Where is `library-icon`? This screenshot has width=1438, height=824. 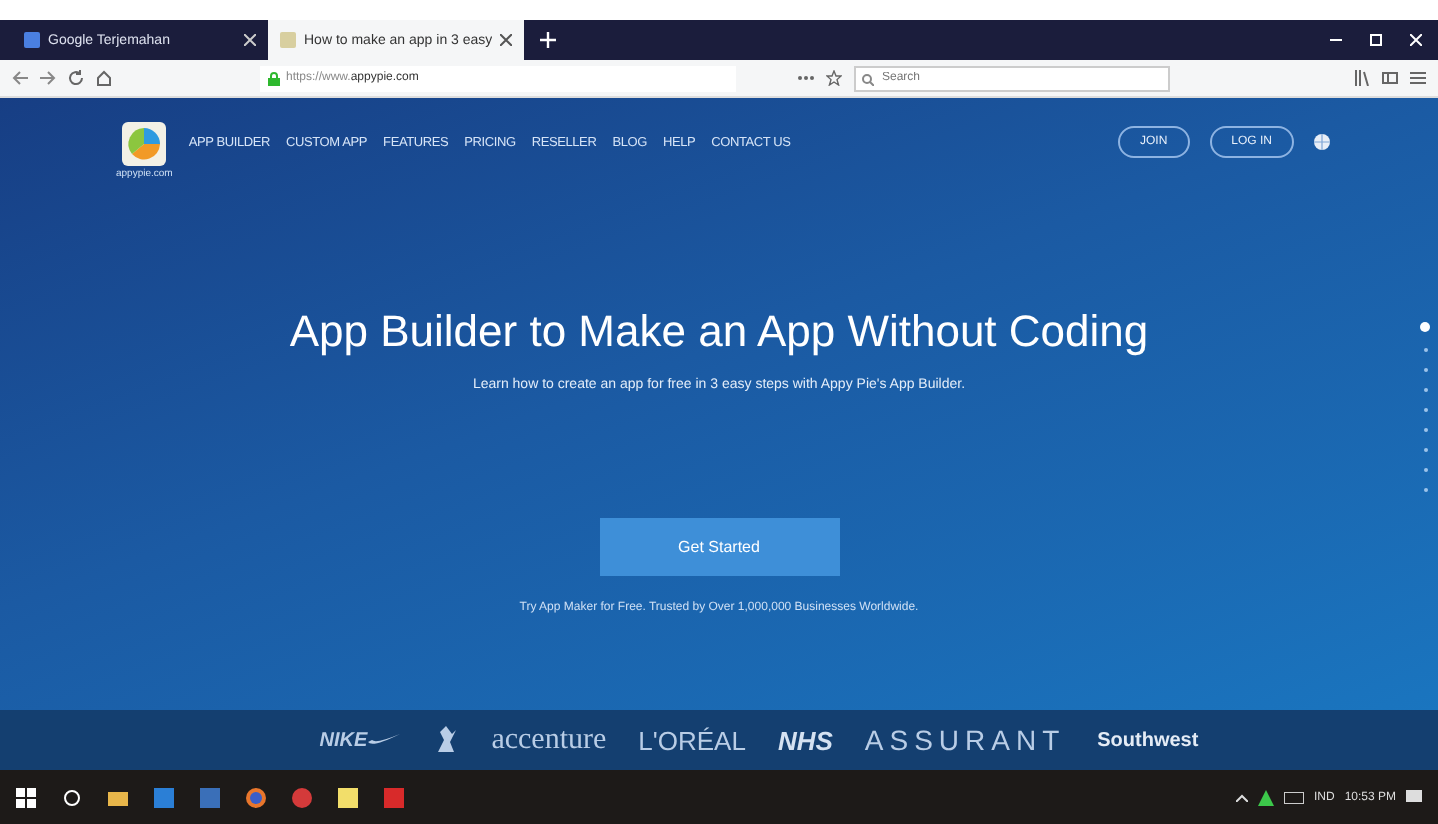
library-icon is located at coordinates (1362, 78).